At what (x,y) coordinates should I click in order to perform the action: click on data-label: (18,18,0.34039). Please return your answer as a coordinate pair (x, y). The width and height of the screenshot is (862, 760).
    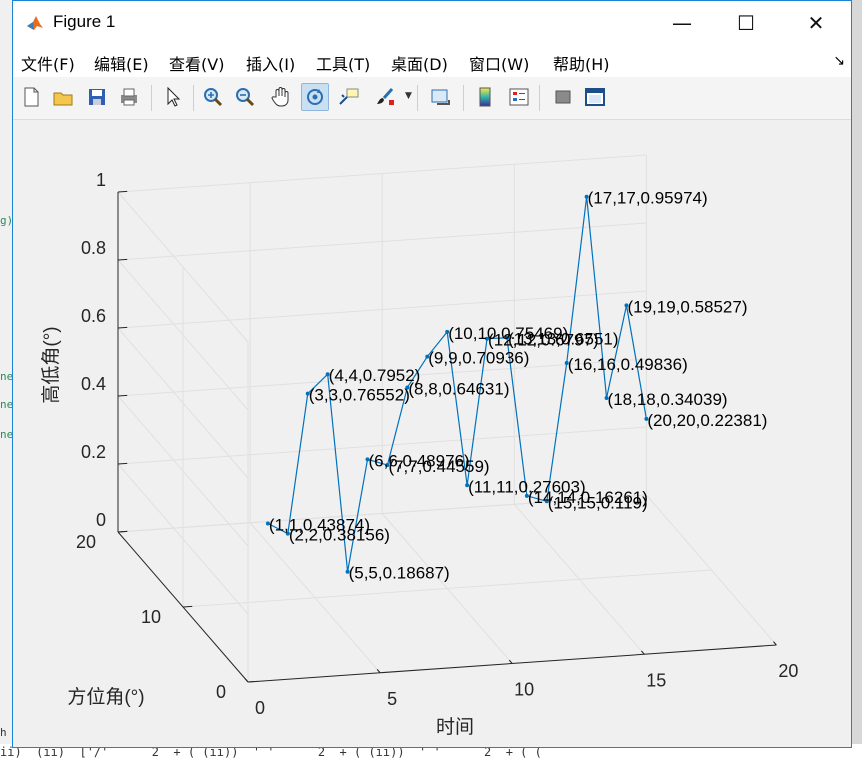
    Looking at the image, I should click on (668, 399).